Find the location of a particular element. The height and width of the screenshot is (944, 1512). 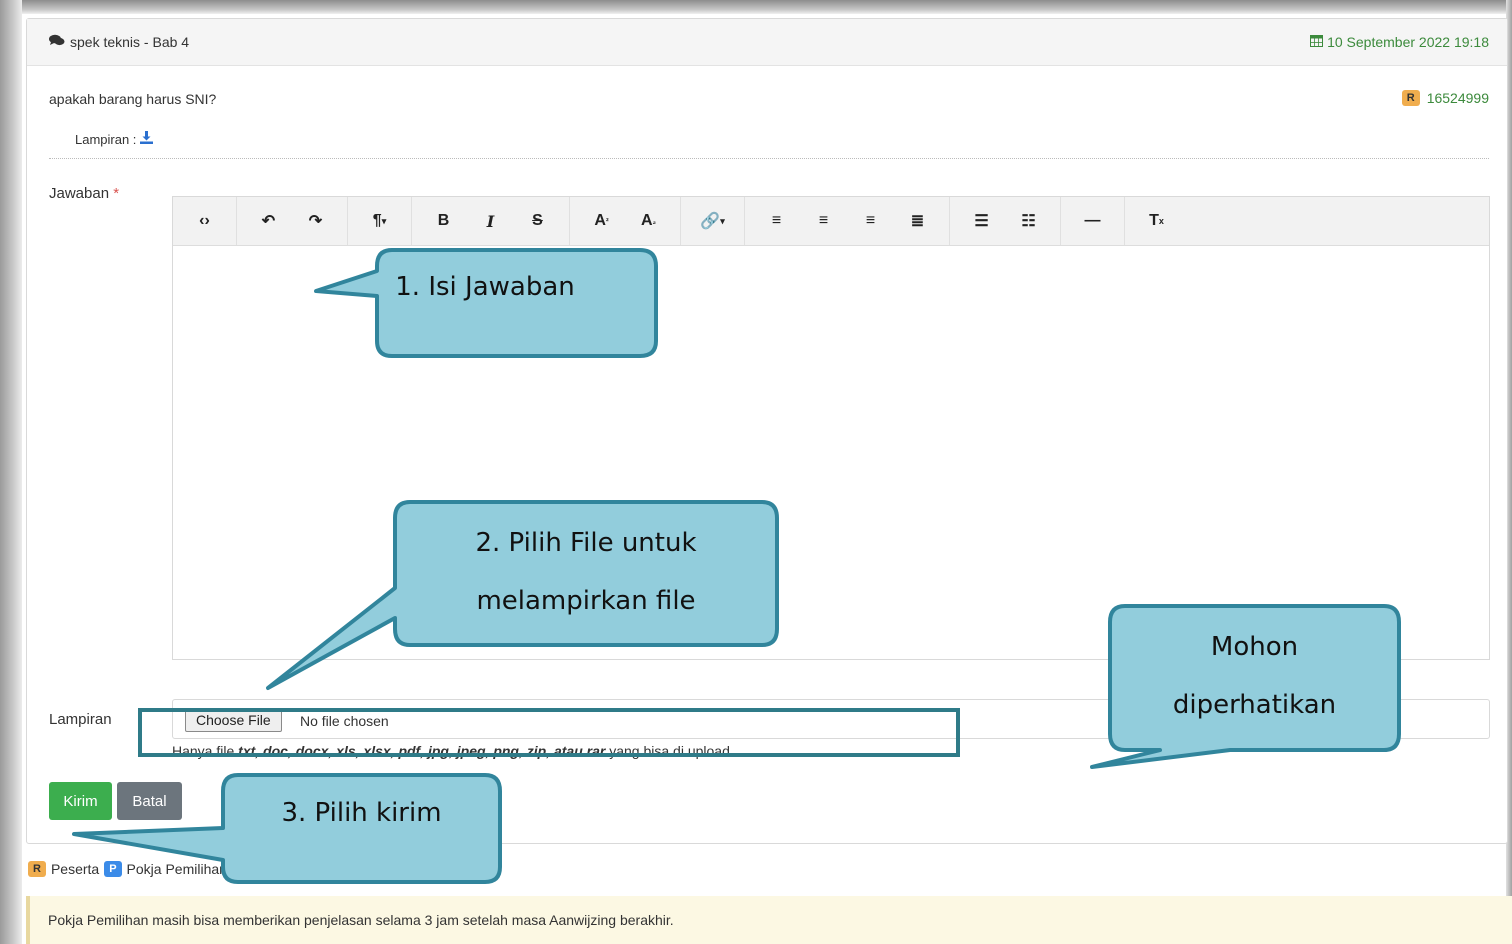

thread-date: 10 September 2022 19:18 is located at coordinates (1399, 42).